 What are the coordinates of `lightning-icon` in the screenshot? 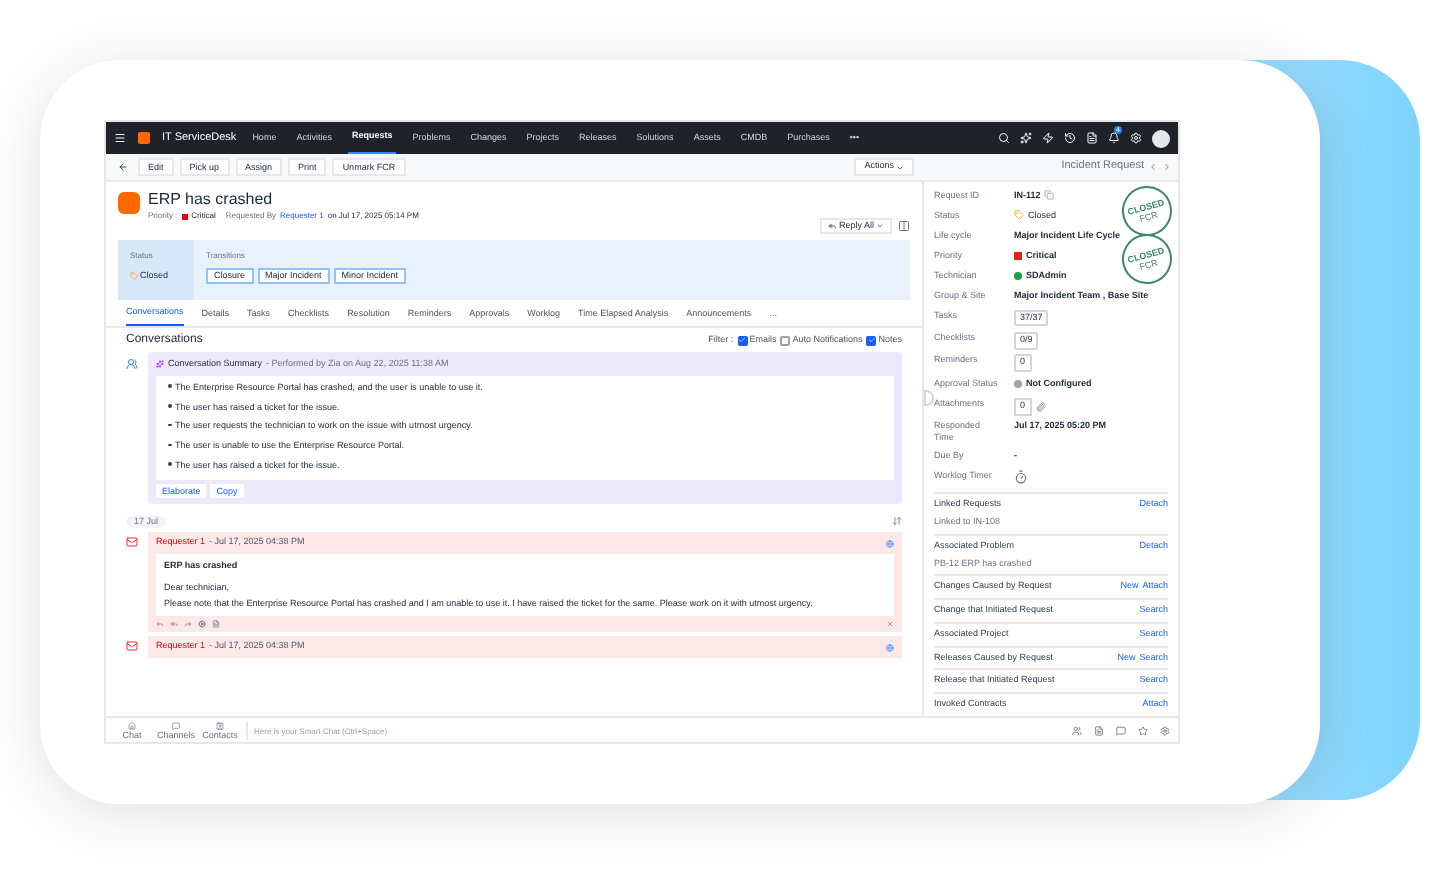 It's located at (1048, 138).